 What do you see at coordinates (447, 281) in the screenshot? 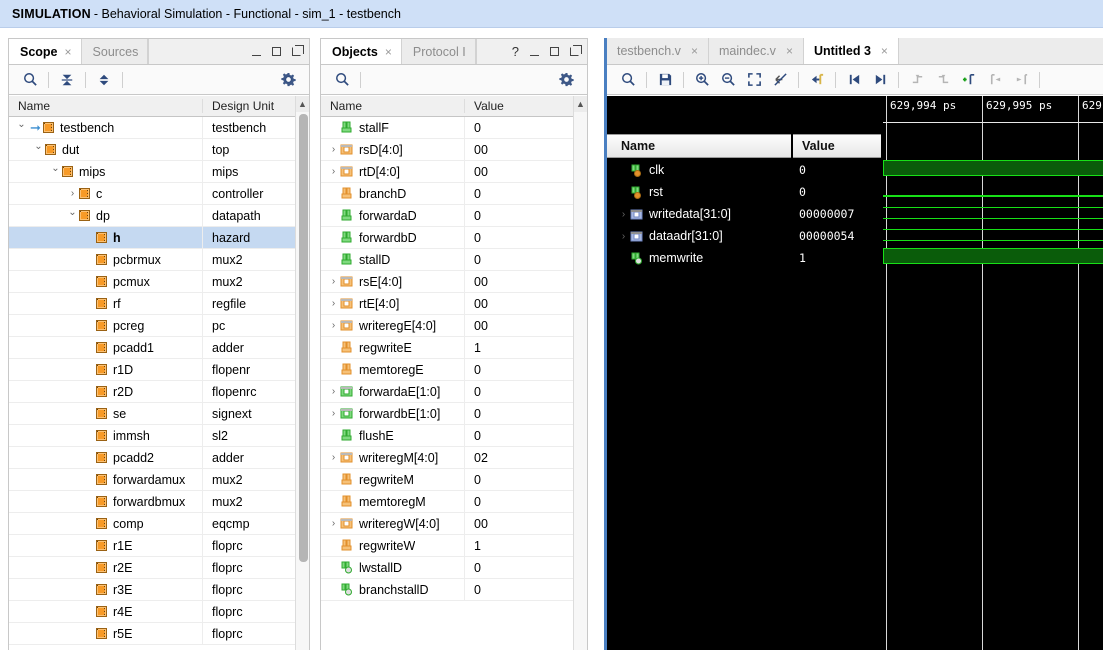
I see `objects-row: rsE[4:0] 00` at bounding box center [447, 281].